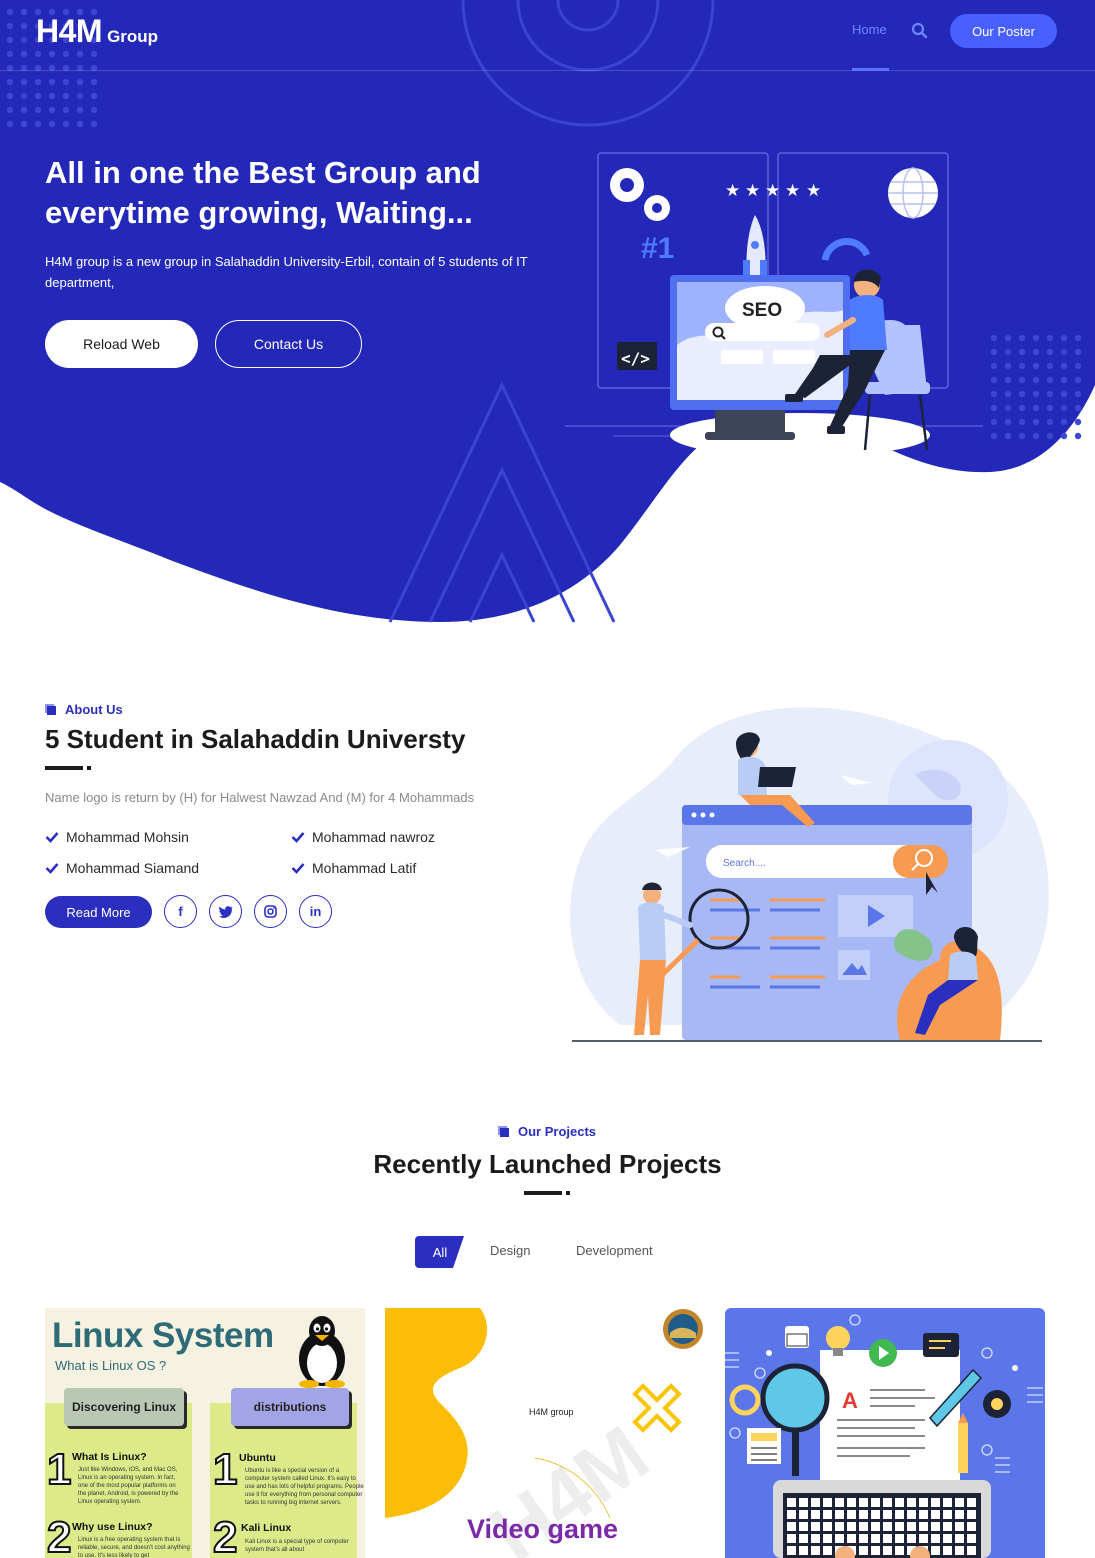 The image size is (1095, 1558). I want to click on projects-title: Recently Launched Projects, so click(547, 1164).